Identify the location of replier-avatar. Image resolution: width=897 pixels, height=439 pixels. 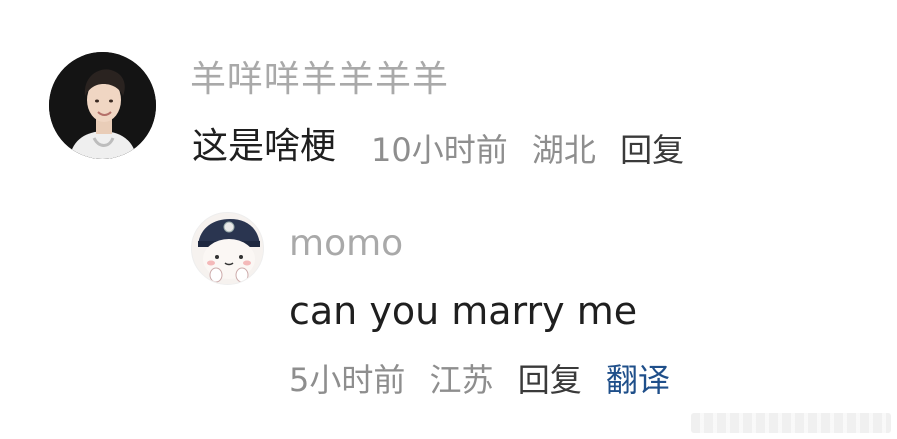
(227, 248).